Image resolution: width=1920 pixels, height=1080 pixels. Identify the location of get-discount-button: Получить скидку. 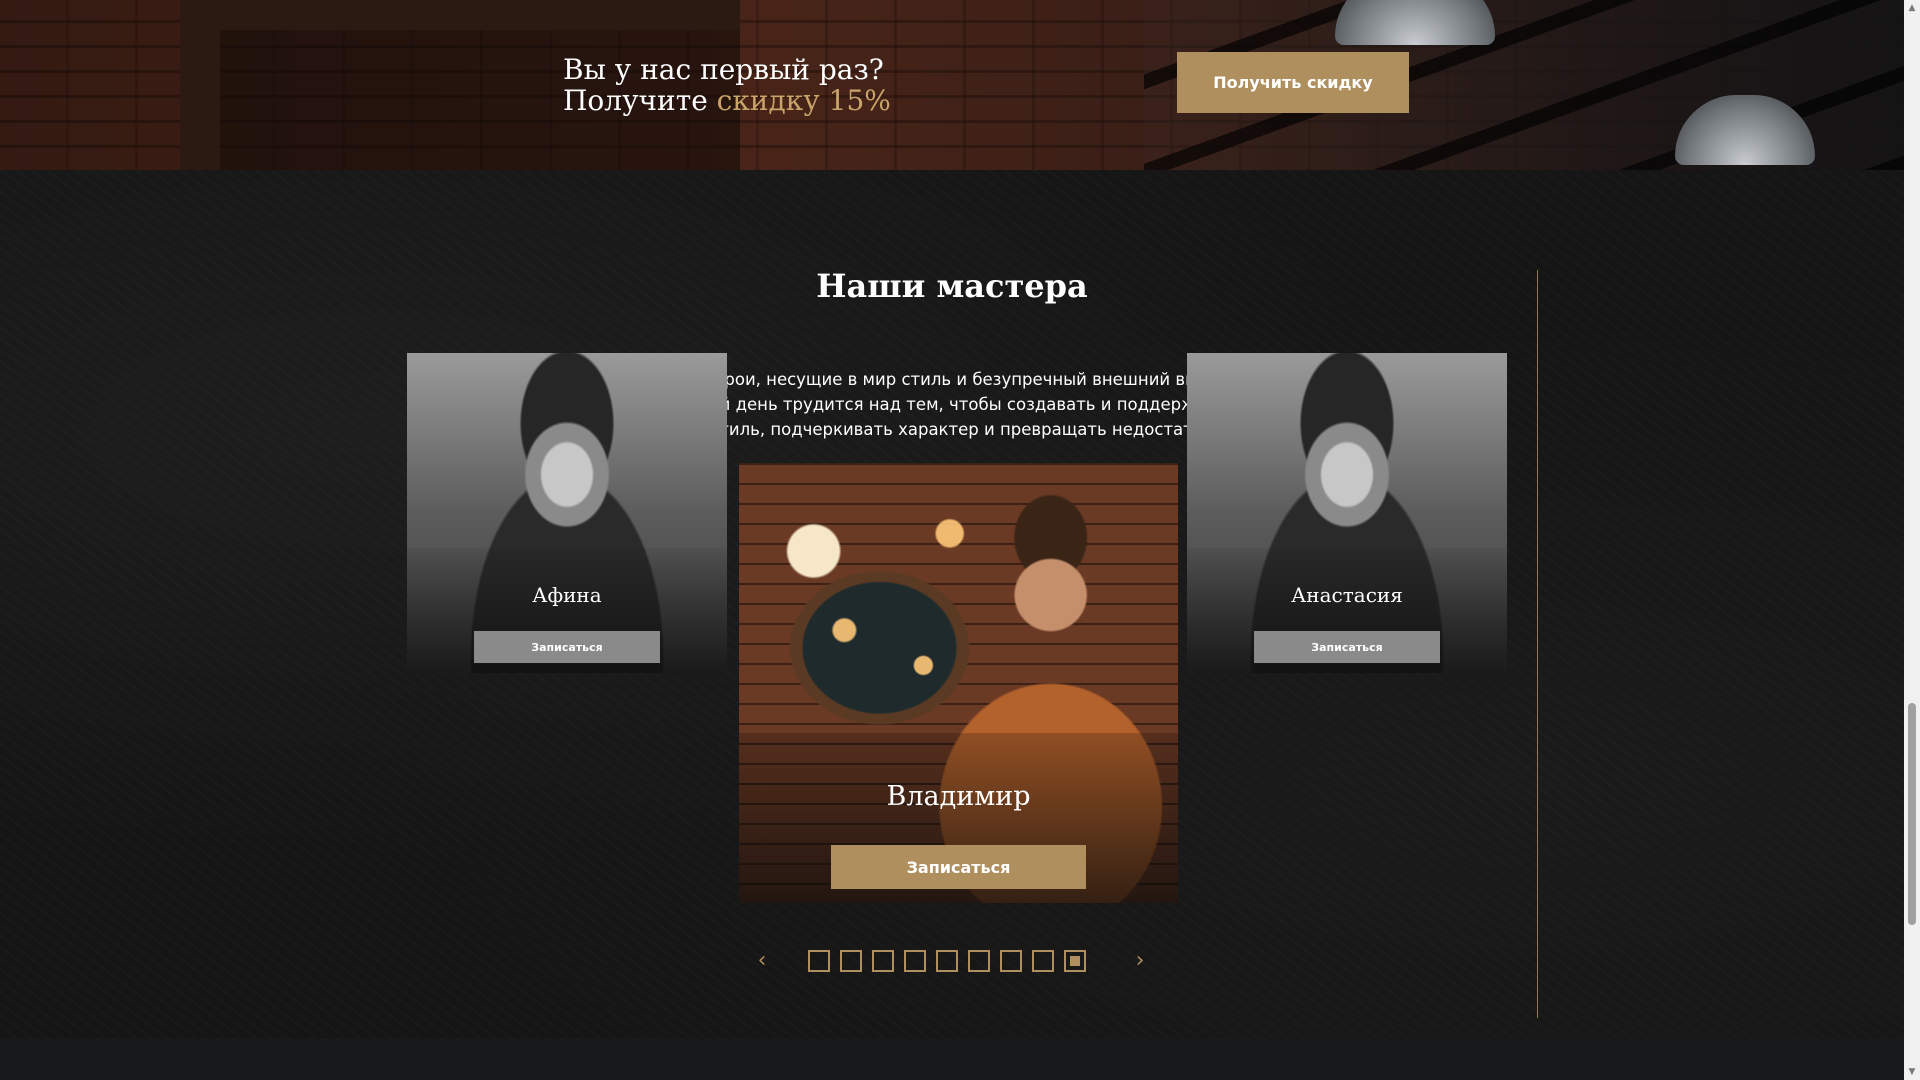
(1293, 82).